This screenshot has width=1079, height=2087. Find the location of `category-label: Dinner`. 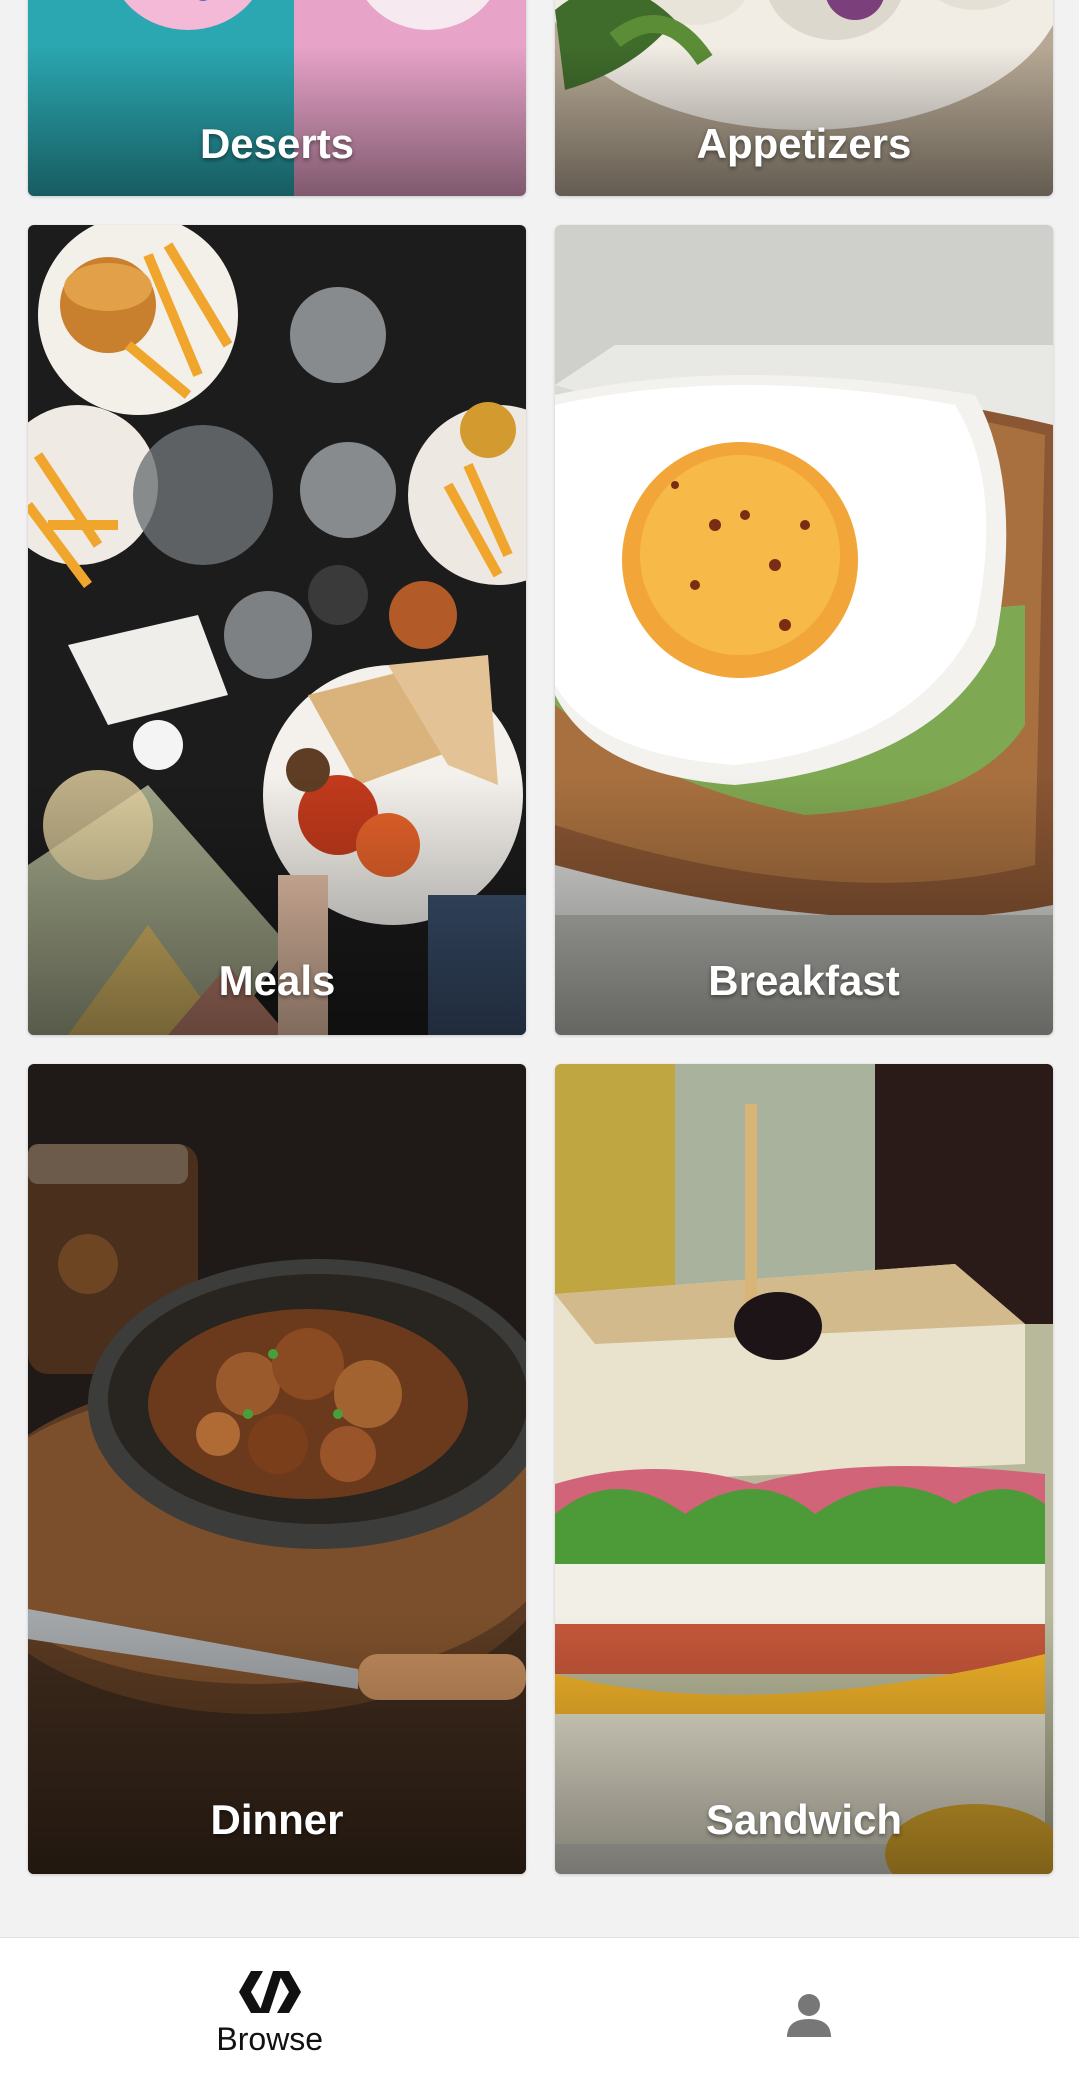

category-label: Dinner is located at coordinates (277, 1819).